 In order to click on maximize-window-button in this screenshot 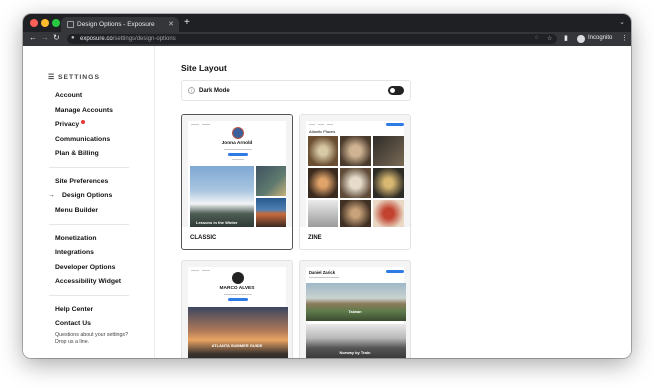, I will do `click(56, 23)`.